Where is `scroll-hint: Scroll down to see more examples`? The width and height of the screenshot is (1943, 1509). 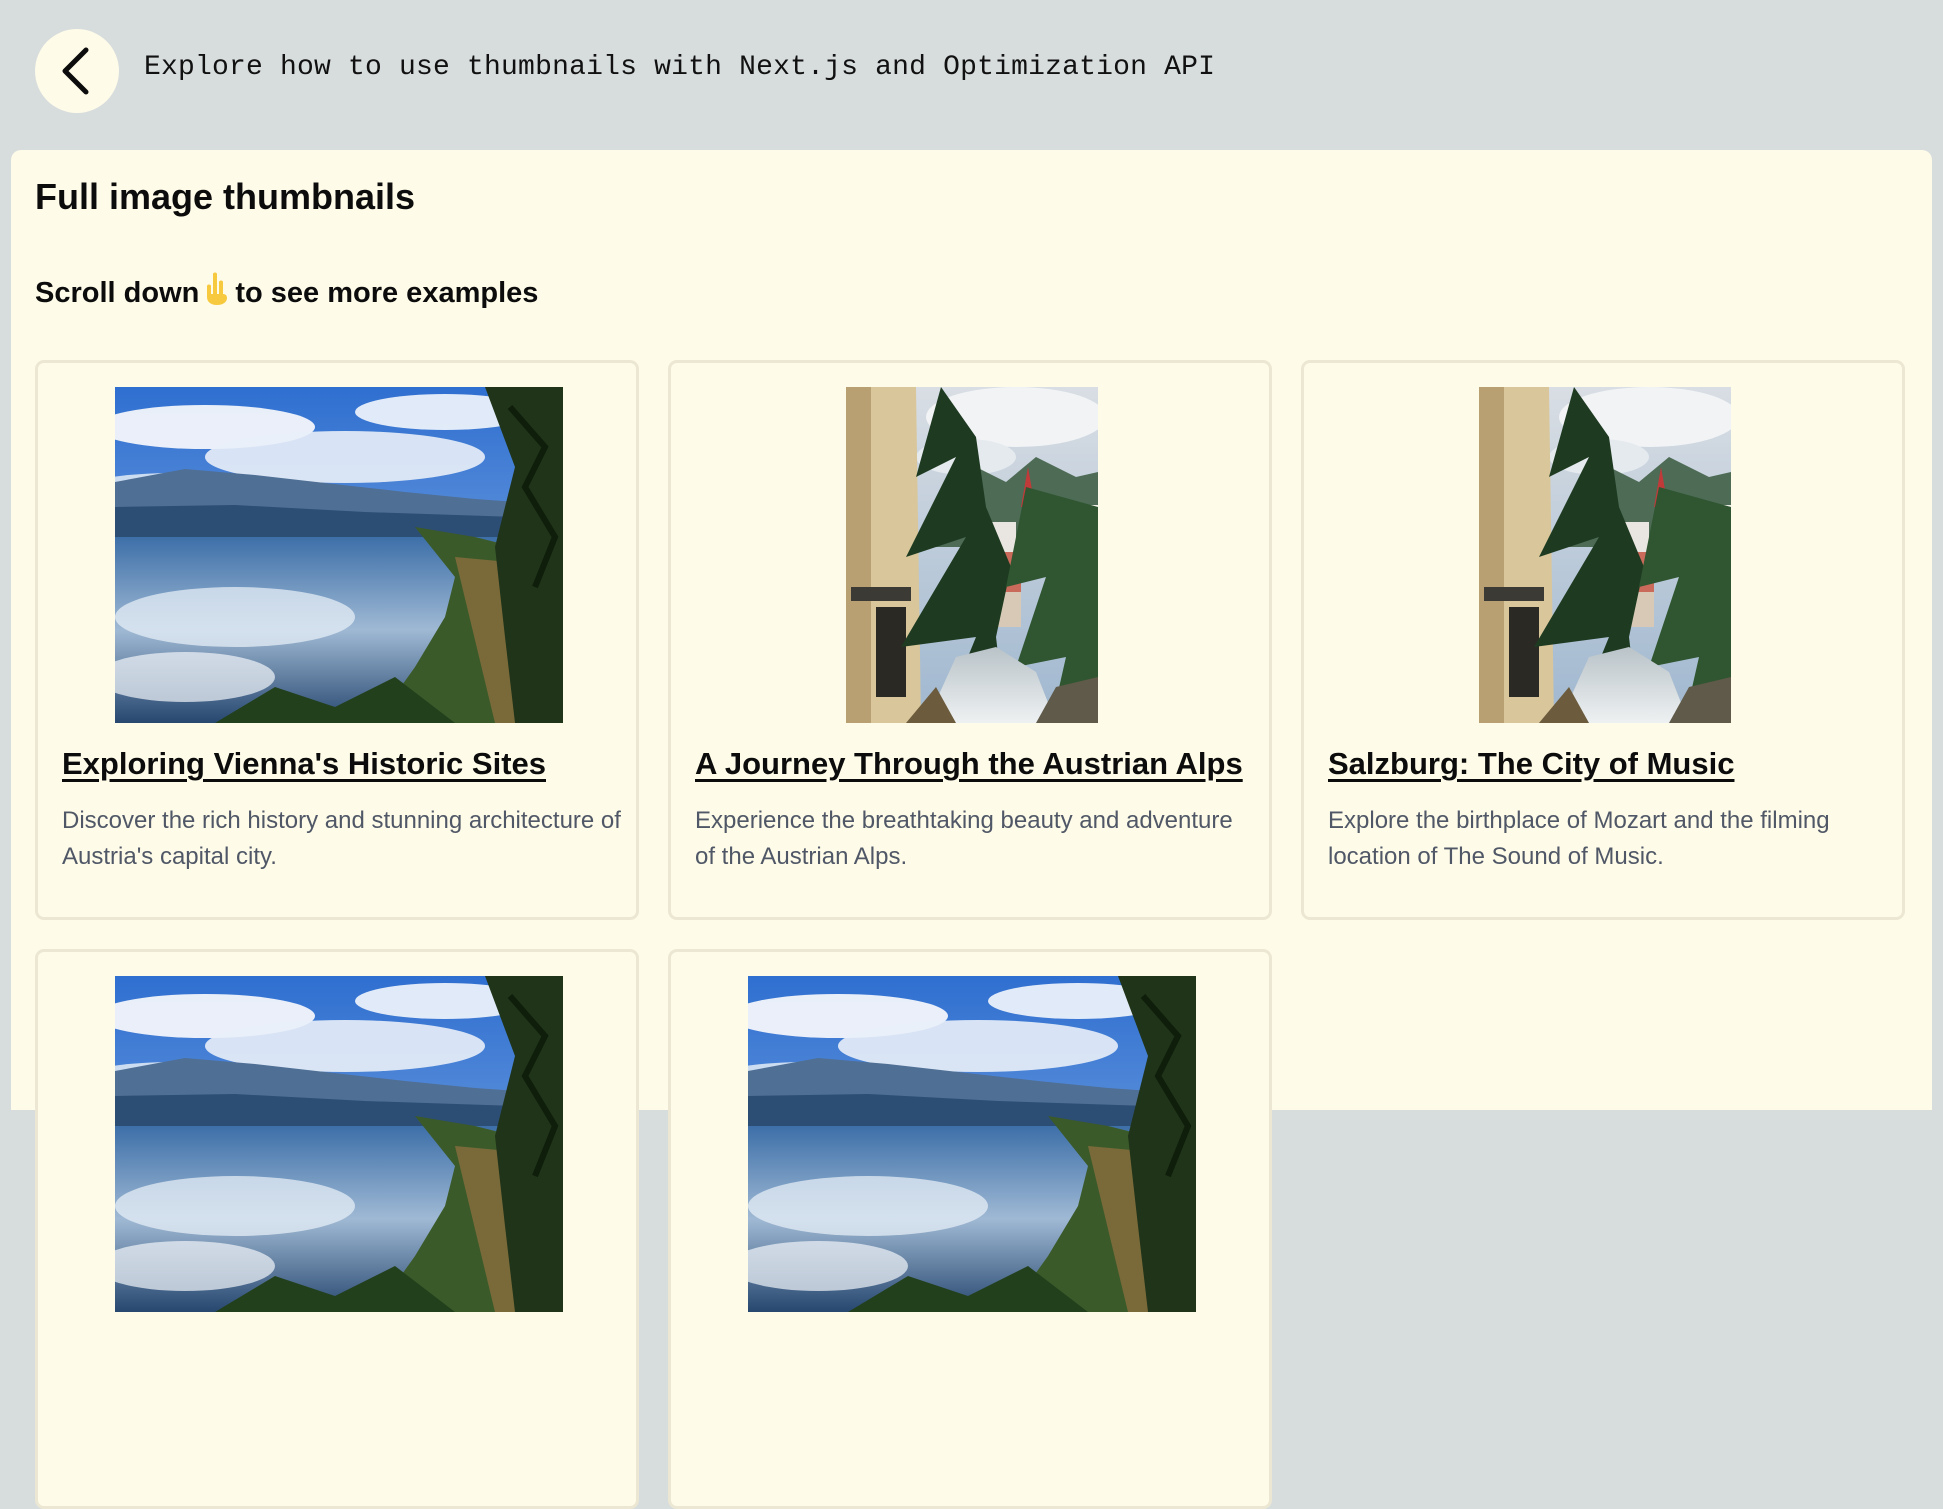
scroll-hint: Scroll down to see more examples is located at coordinates (286, 293).